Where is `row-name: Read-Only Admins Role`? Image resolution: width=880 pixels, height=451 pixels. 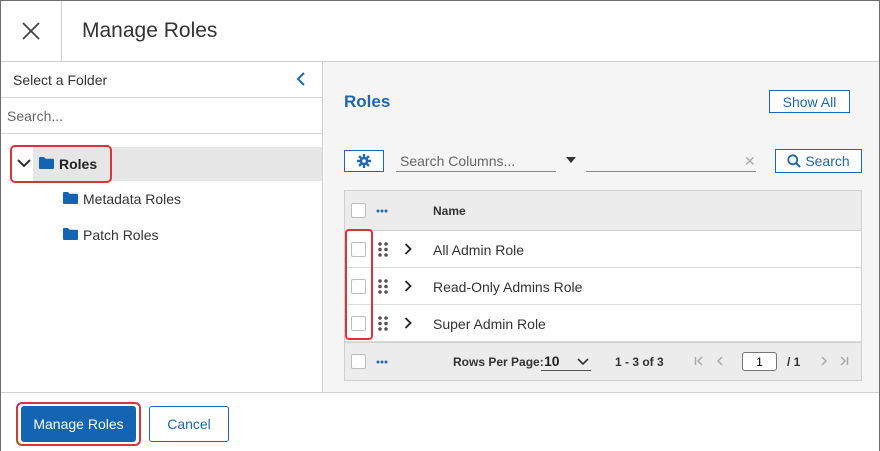
row-name: Read-Only Admins Role is located at coordinates (508, 287).